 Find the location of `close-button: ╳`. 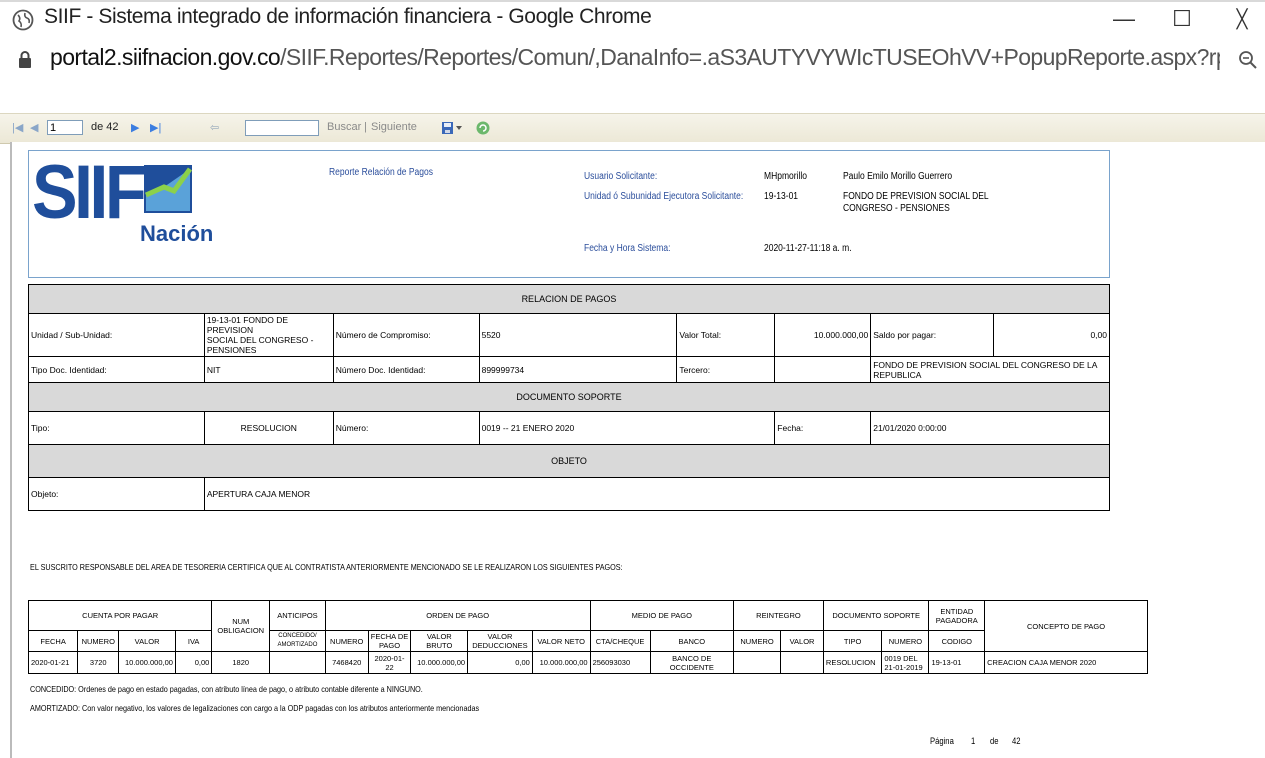

close-button: ╳ is located at coordinates (1242, 19).